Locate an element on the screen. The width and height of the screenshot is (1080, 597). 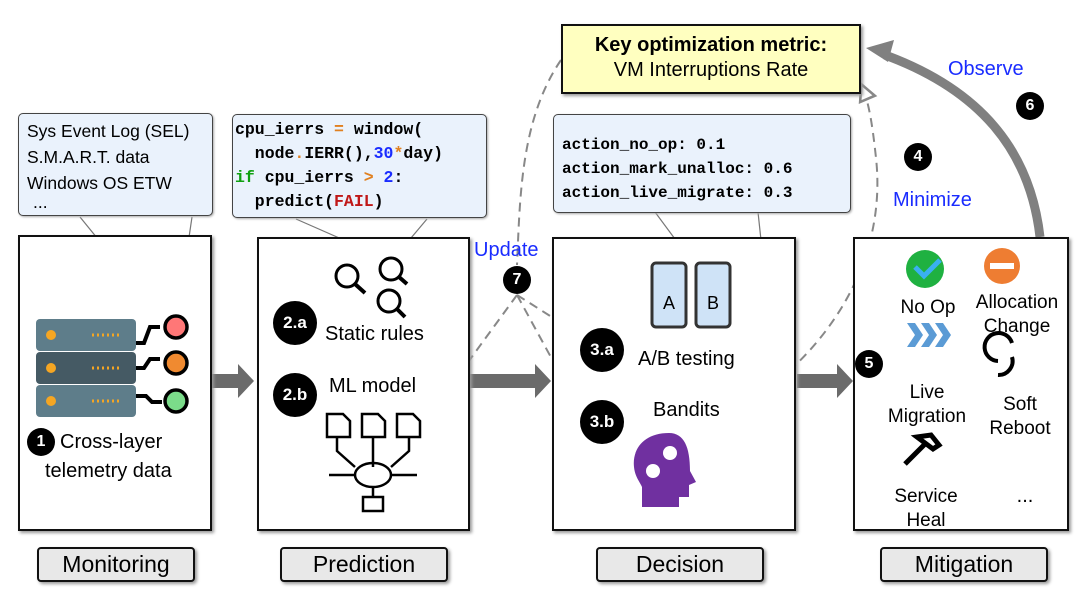
mitigation-no-op: No Op is located at coordinates (928, 307).